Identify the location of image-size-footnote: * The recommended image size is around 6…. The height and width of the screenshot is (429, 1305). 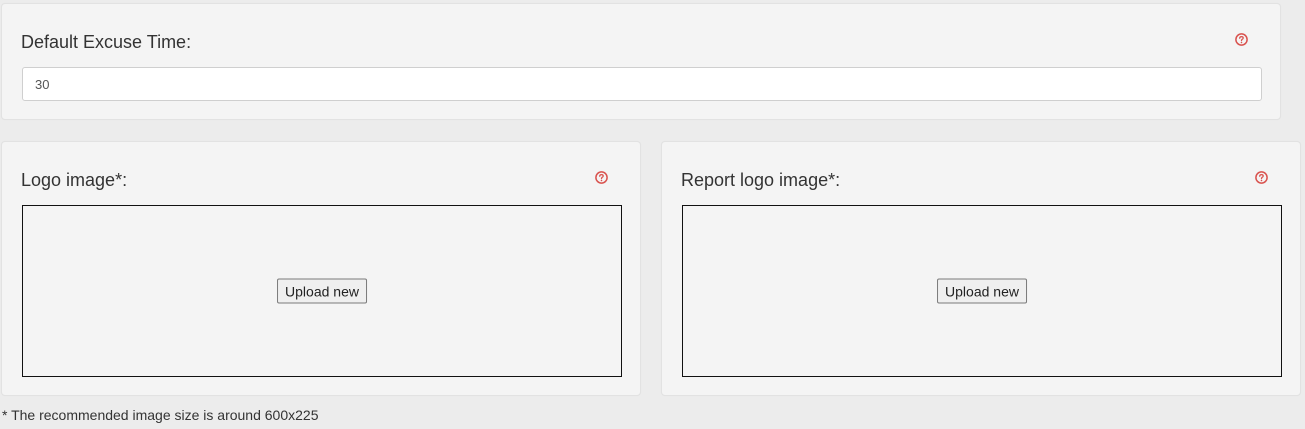
(160, 415).